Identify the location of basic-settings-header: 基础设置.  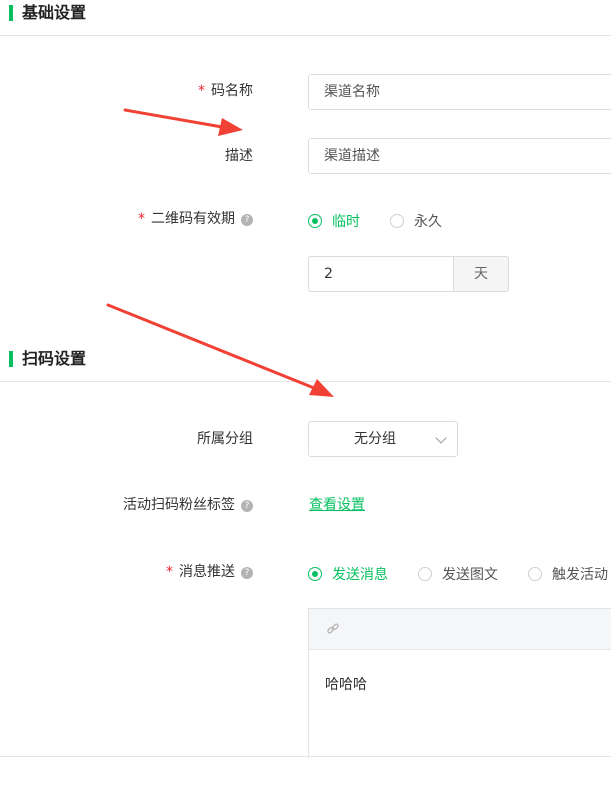
(305, 18).